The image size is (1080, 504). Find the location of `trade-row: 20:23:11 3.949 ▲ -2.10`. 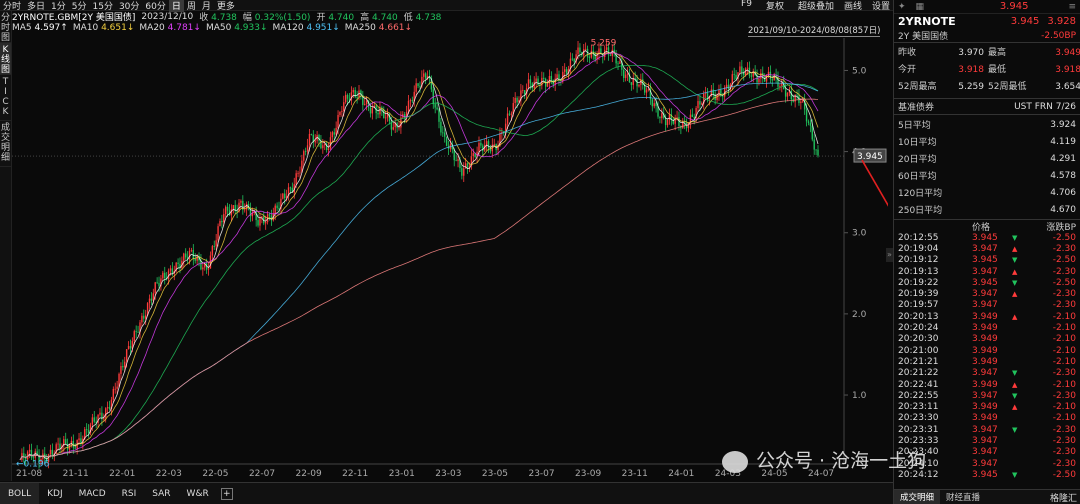

trade-row: 20:23:11 3.949 ▲ -2.10 is located at coordinates (987, 406).